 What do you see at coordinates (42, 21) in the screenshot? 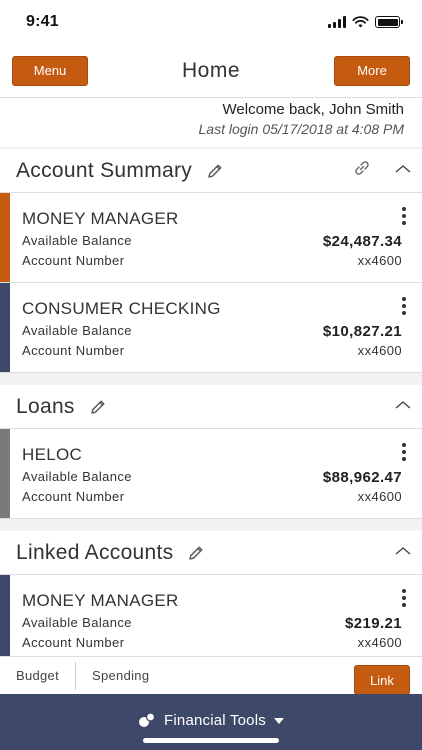
I see `status-time: 9:41` at bounding box center [42, 21].